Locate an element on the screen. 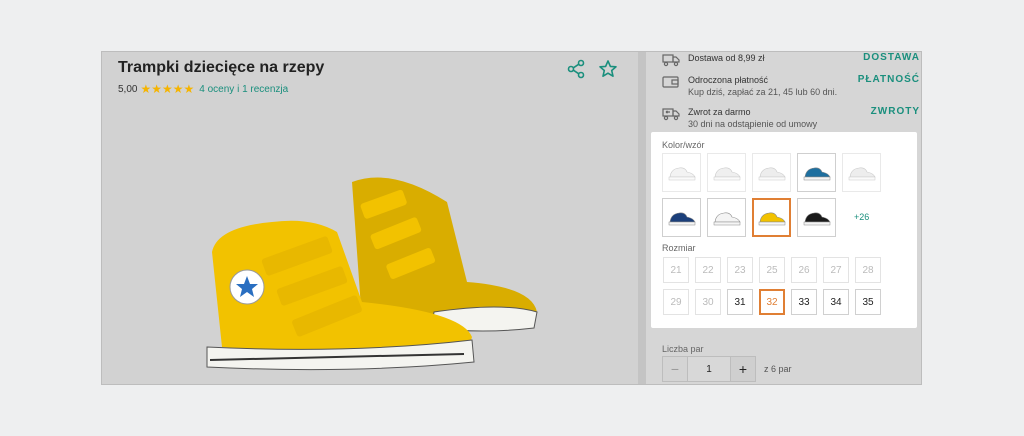 This screenshot has height=436, width=1024. quantity-input: 1 is located at coordinates (709, 369).